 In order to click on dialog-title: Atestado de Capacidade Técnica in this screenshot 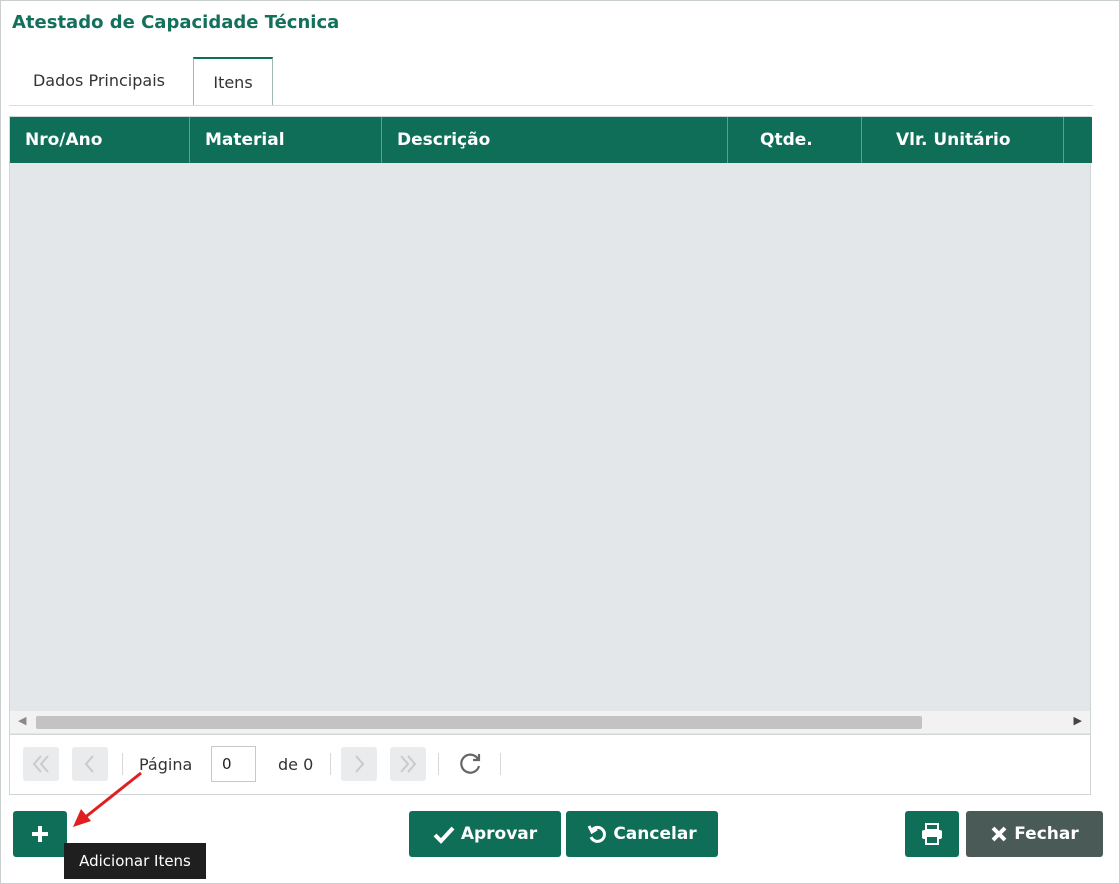, I will do `click(176, 22)`.